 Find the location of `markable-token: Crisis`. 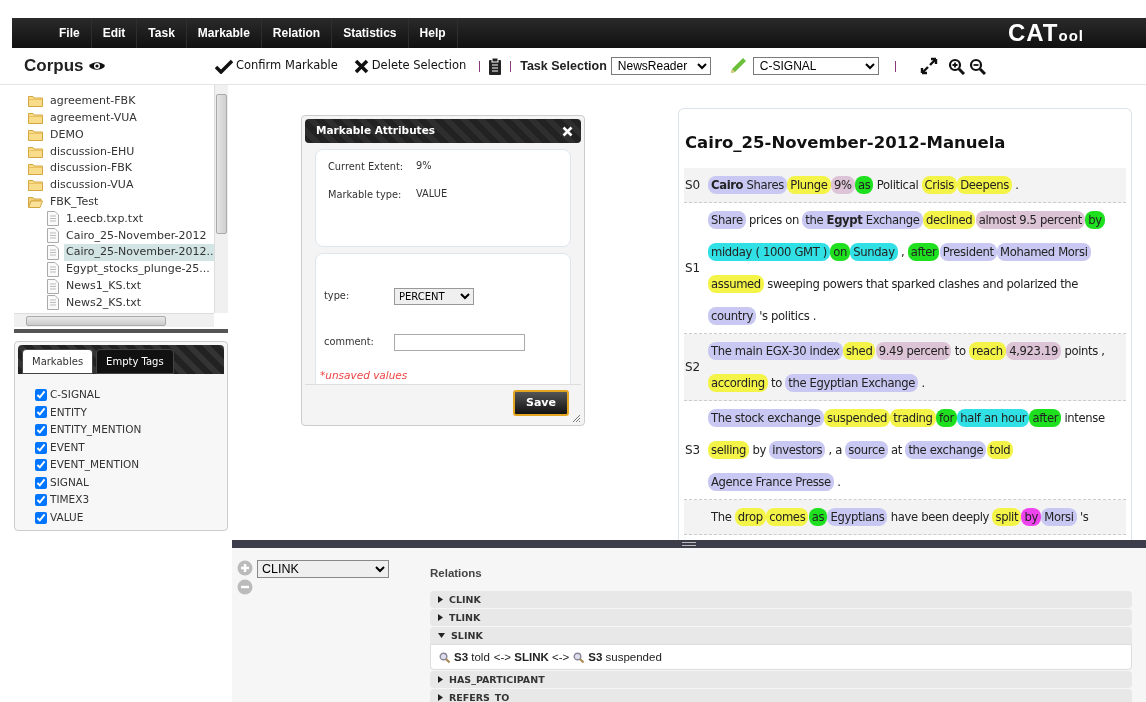

markable-token: Crisis is located at coordinates (939, 184).